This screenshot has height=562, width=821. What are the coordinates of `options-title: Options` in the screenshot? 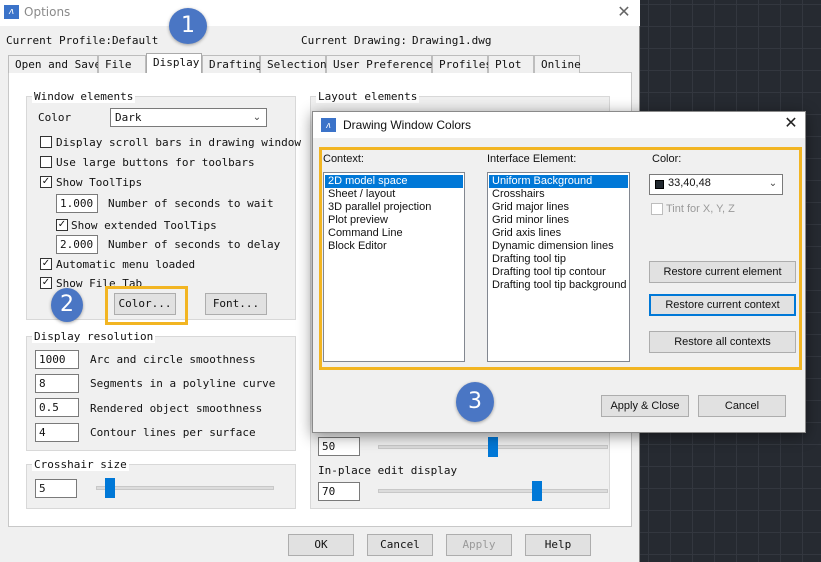 It's located at (47, 12).